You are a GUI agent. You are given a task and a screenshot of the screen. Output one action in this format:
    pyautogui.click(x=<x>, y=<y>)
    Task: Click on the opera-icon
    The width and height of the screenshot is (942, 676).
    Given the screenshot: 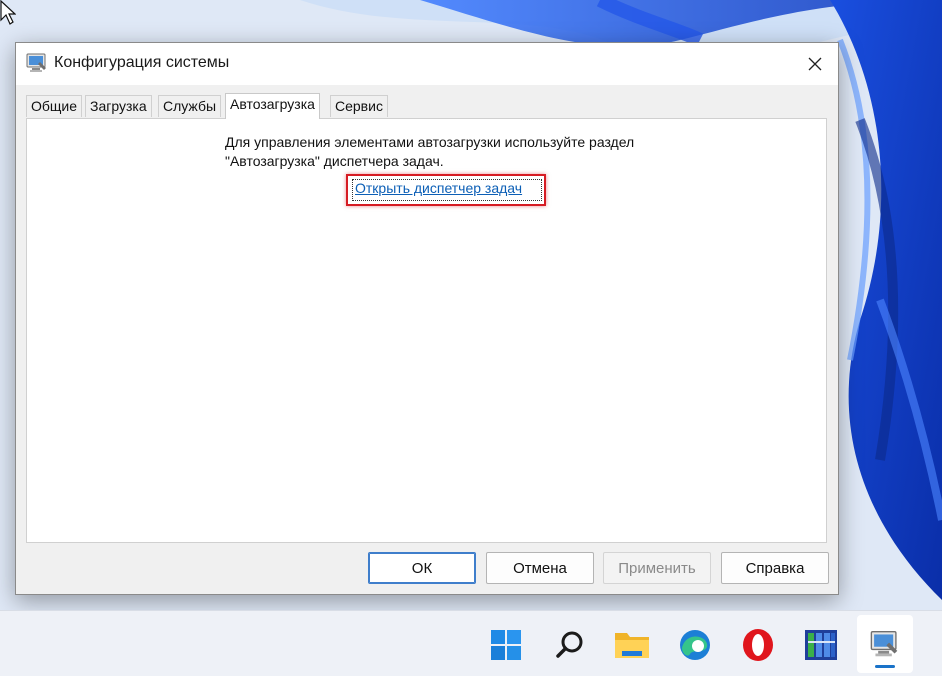 What is the action you would take?
    pyautogui.click(x=758, y=645)
    